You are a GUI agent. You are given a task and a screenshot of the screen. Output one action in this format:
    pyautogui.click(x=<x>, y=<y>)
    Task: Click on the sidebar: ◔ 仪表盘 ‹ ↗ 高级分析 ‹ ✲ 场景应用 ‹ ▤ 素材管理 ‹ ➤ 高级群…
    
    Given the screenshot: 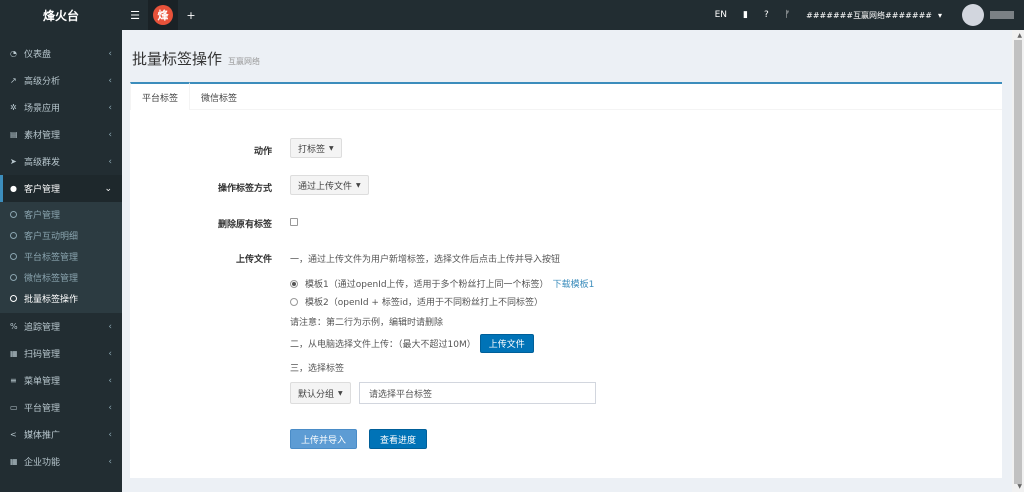 What is the action you would take?
    pyautogui.click(x=61, y=261)
    